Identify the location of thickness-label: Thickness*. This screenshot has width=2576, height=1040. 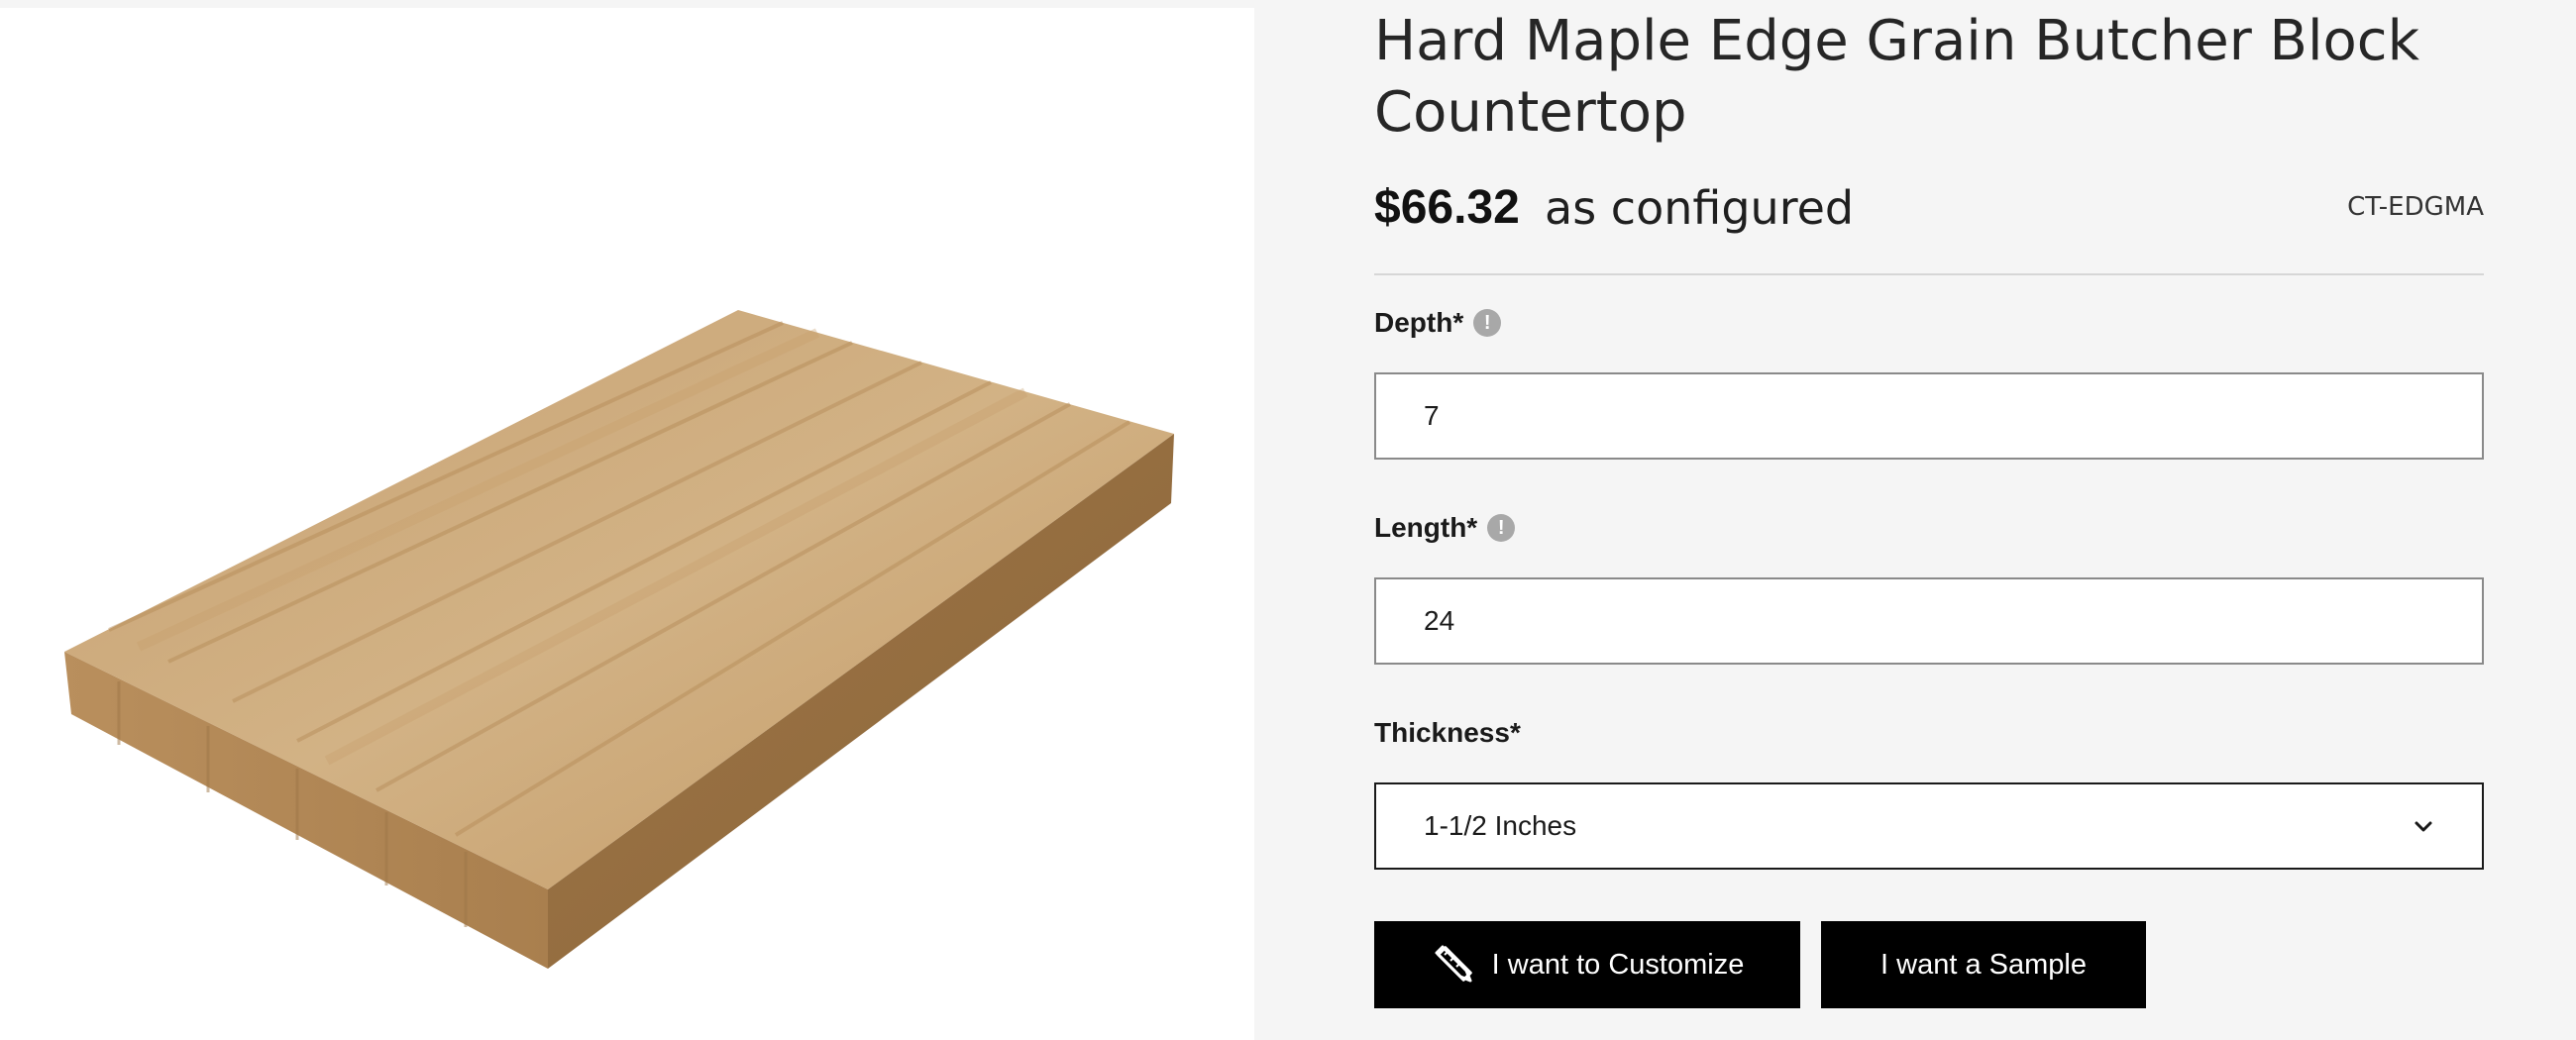
(1447, 733).